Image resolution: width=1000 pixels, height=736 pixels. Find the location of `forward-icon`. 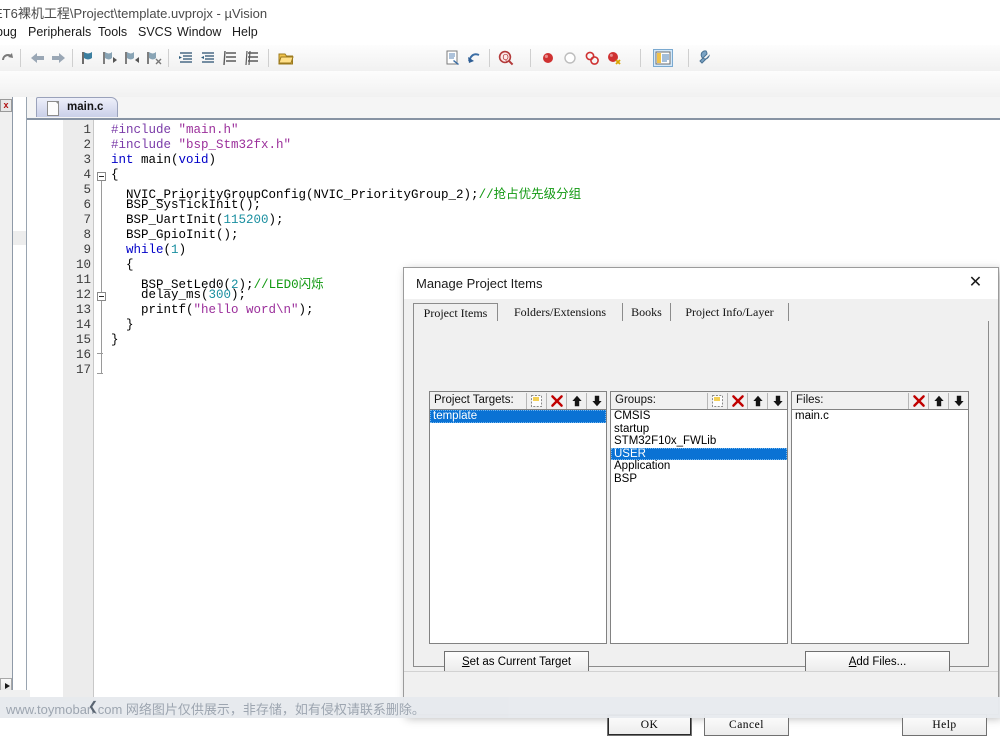

forward-icon is located at coordinates (59, 58).